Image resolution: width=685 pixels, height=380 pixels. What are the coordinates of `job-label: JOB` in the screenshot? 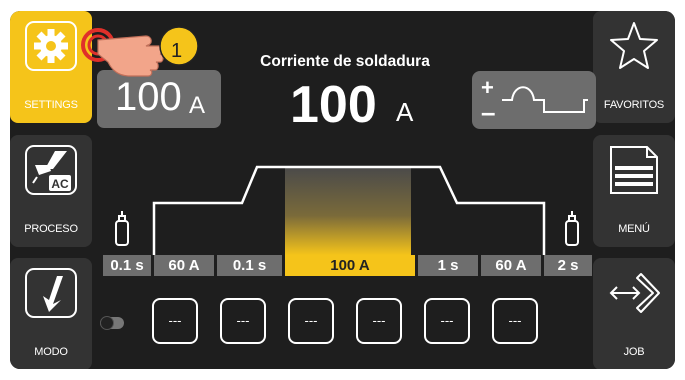 It's located at (634, 352).